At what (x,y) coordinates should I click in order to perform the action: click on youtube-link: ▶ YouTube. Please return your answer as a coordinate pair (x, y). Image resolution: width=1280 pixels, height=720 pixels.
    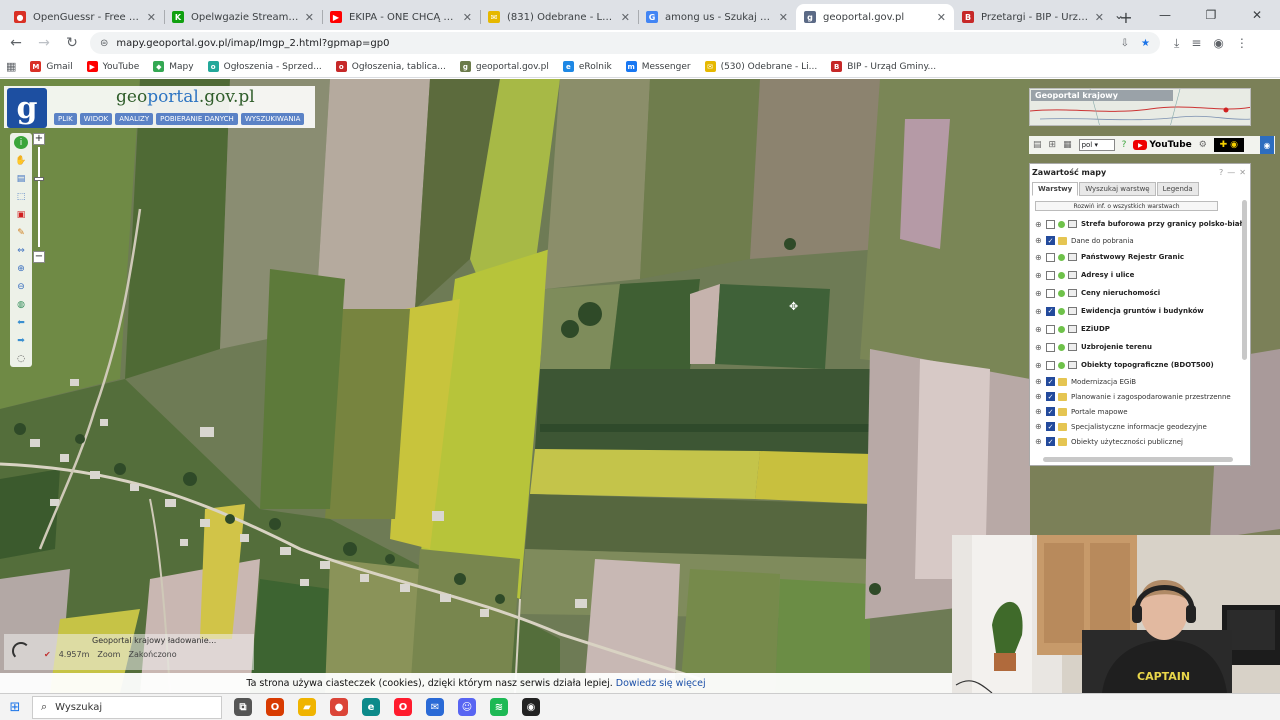
    Looking at the image, I should click on (1162, 145).